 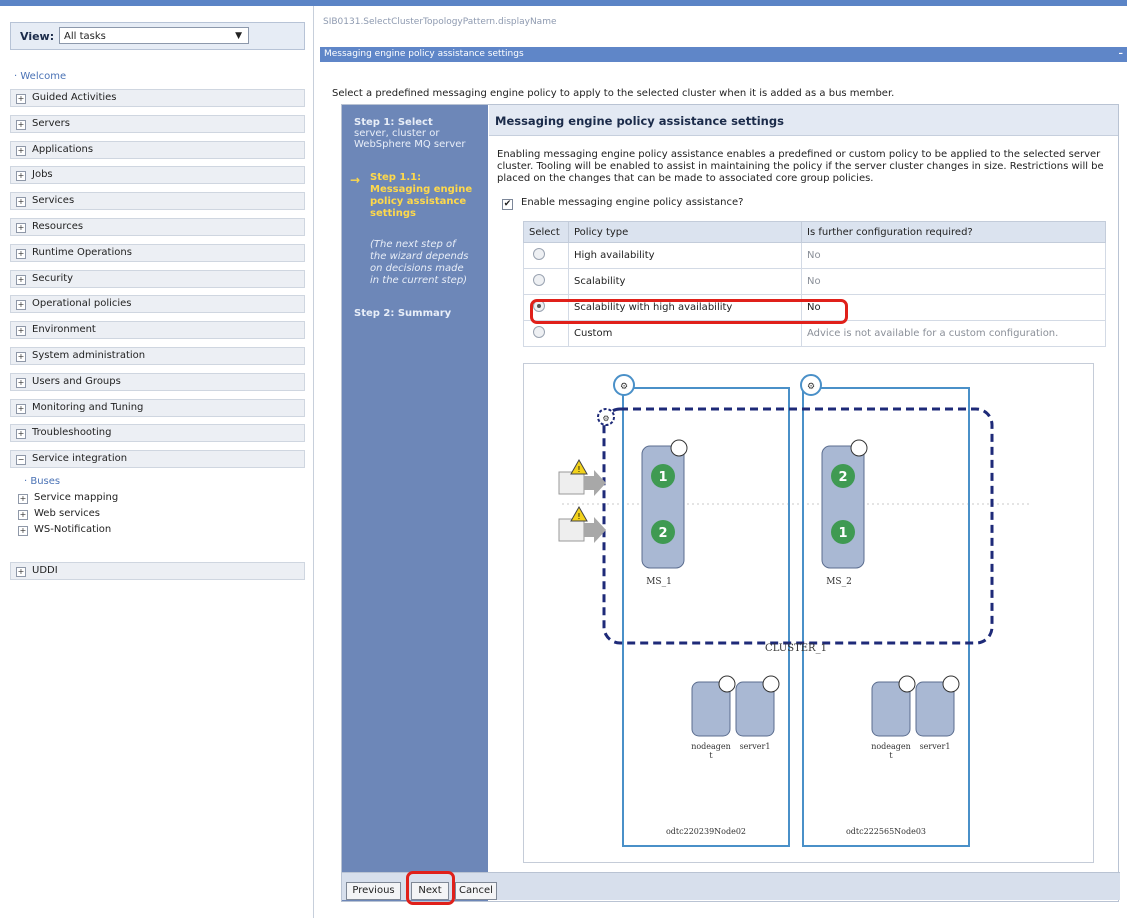 I want to click on engine-ms1-label: MS_1, so click(x=659, y=582).